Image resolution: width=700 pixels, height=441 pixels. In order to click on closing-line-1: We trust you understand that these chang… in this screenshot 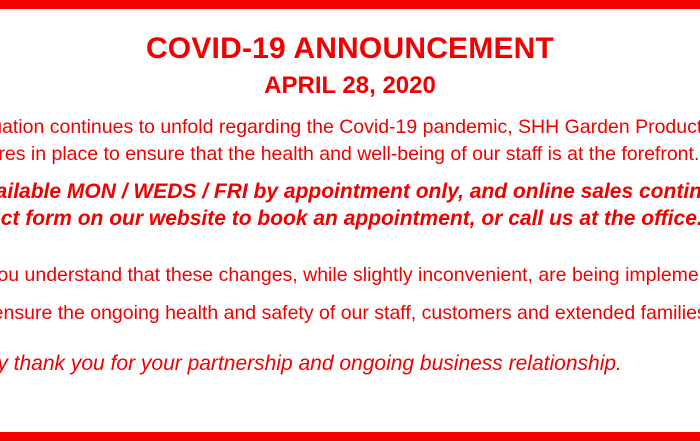, I will do `click(350, 275)`.